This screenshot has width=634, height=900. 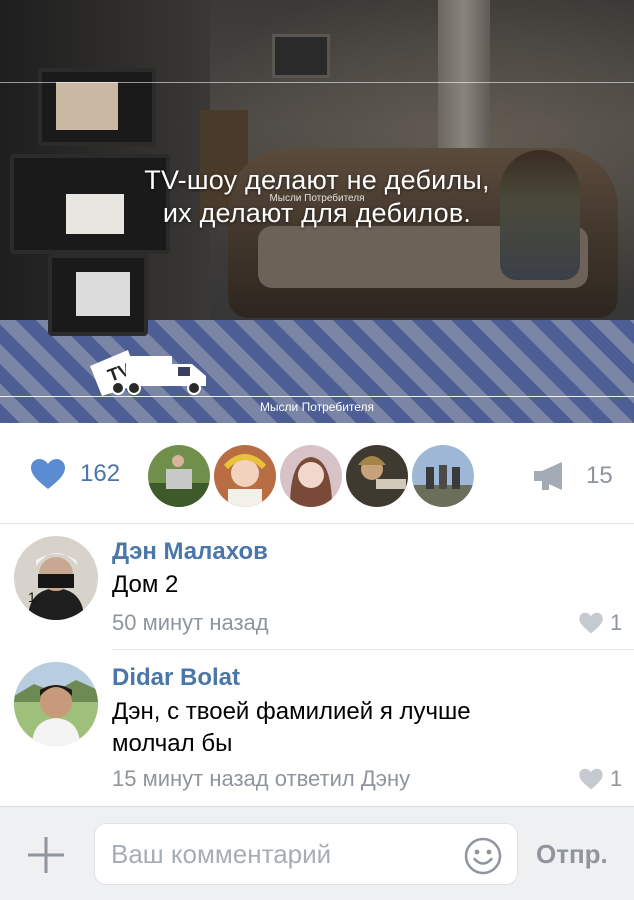 What do you see at coordinates (32, 597) in the screenshot?
I see `svg-text: 1` at bounding box center [32, 597].